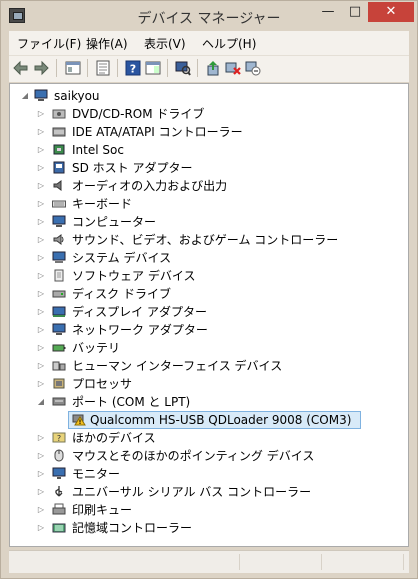 The width and height of the screenshot is (418, 579). Describe the element at coordinates (200, 402) in the screenshot. I see `tree-category-port: ◢ ポート (COM と LPT)` at that location.